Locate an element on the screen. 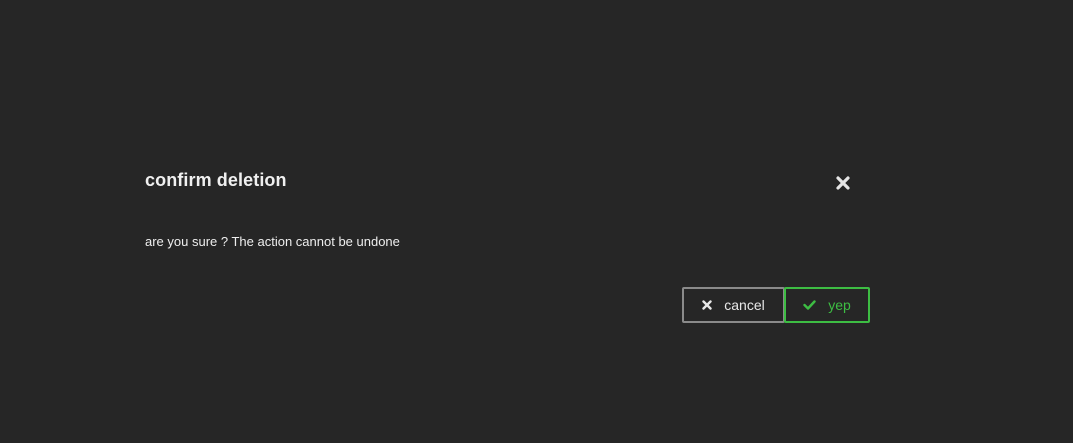 The height and width of the screenshot is (443, 1073). check-icon is located at coordinates (809, 305).